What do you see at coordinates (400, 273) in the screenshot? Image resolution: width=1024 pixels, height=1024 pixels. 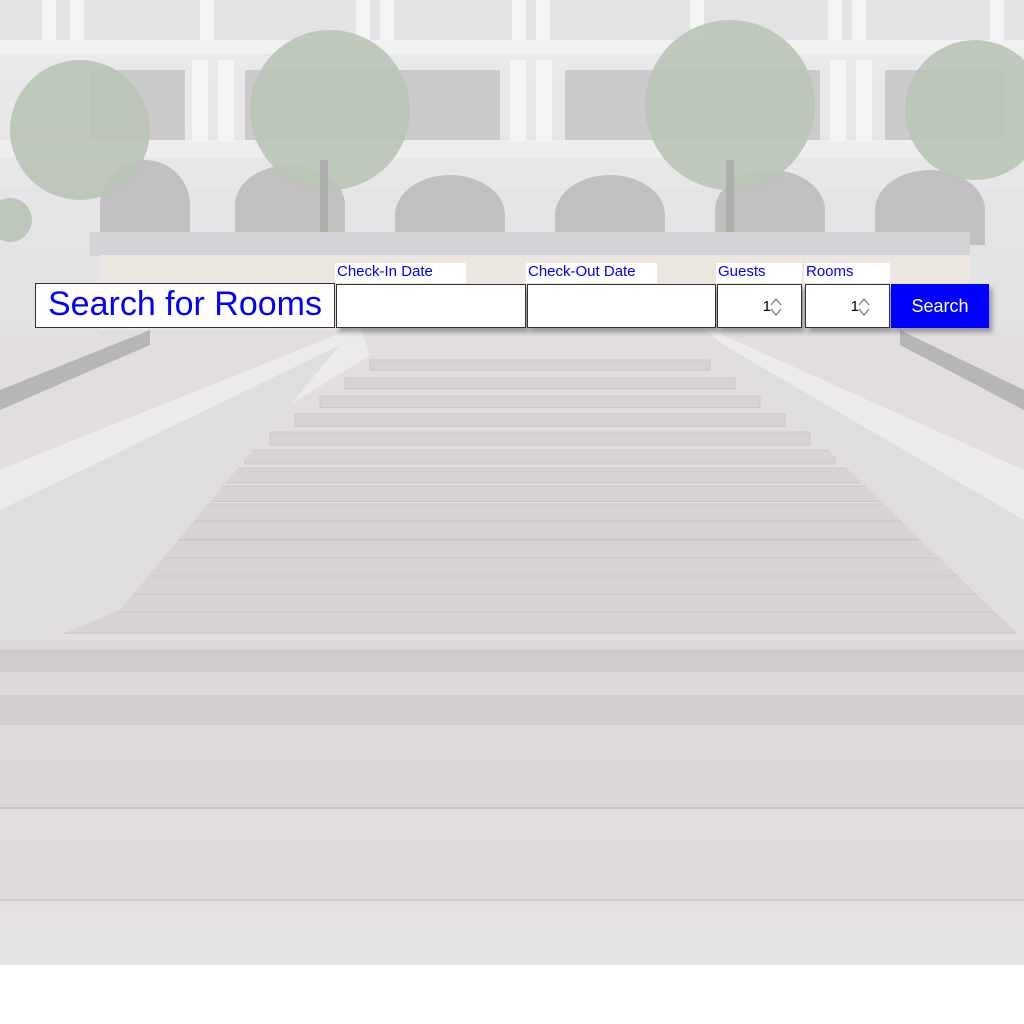 I see `checkin-label: Check-In Date` at bounding box center [400, 273].